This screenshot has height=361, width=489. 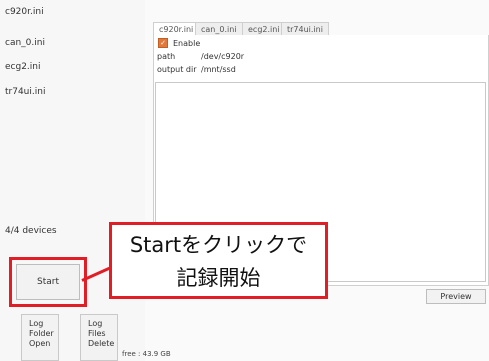 I want to click on log-folder-open-button: Log Folder Open, so click(x=40, y=337).